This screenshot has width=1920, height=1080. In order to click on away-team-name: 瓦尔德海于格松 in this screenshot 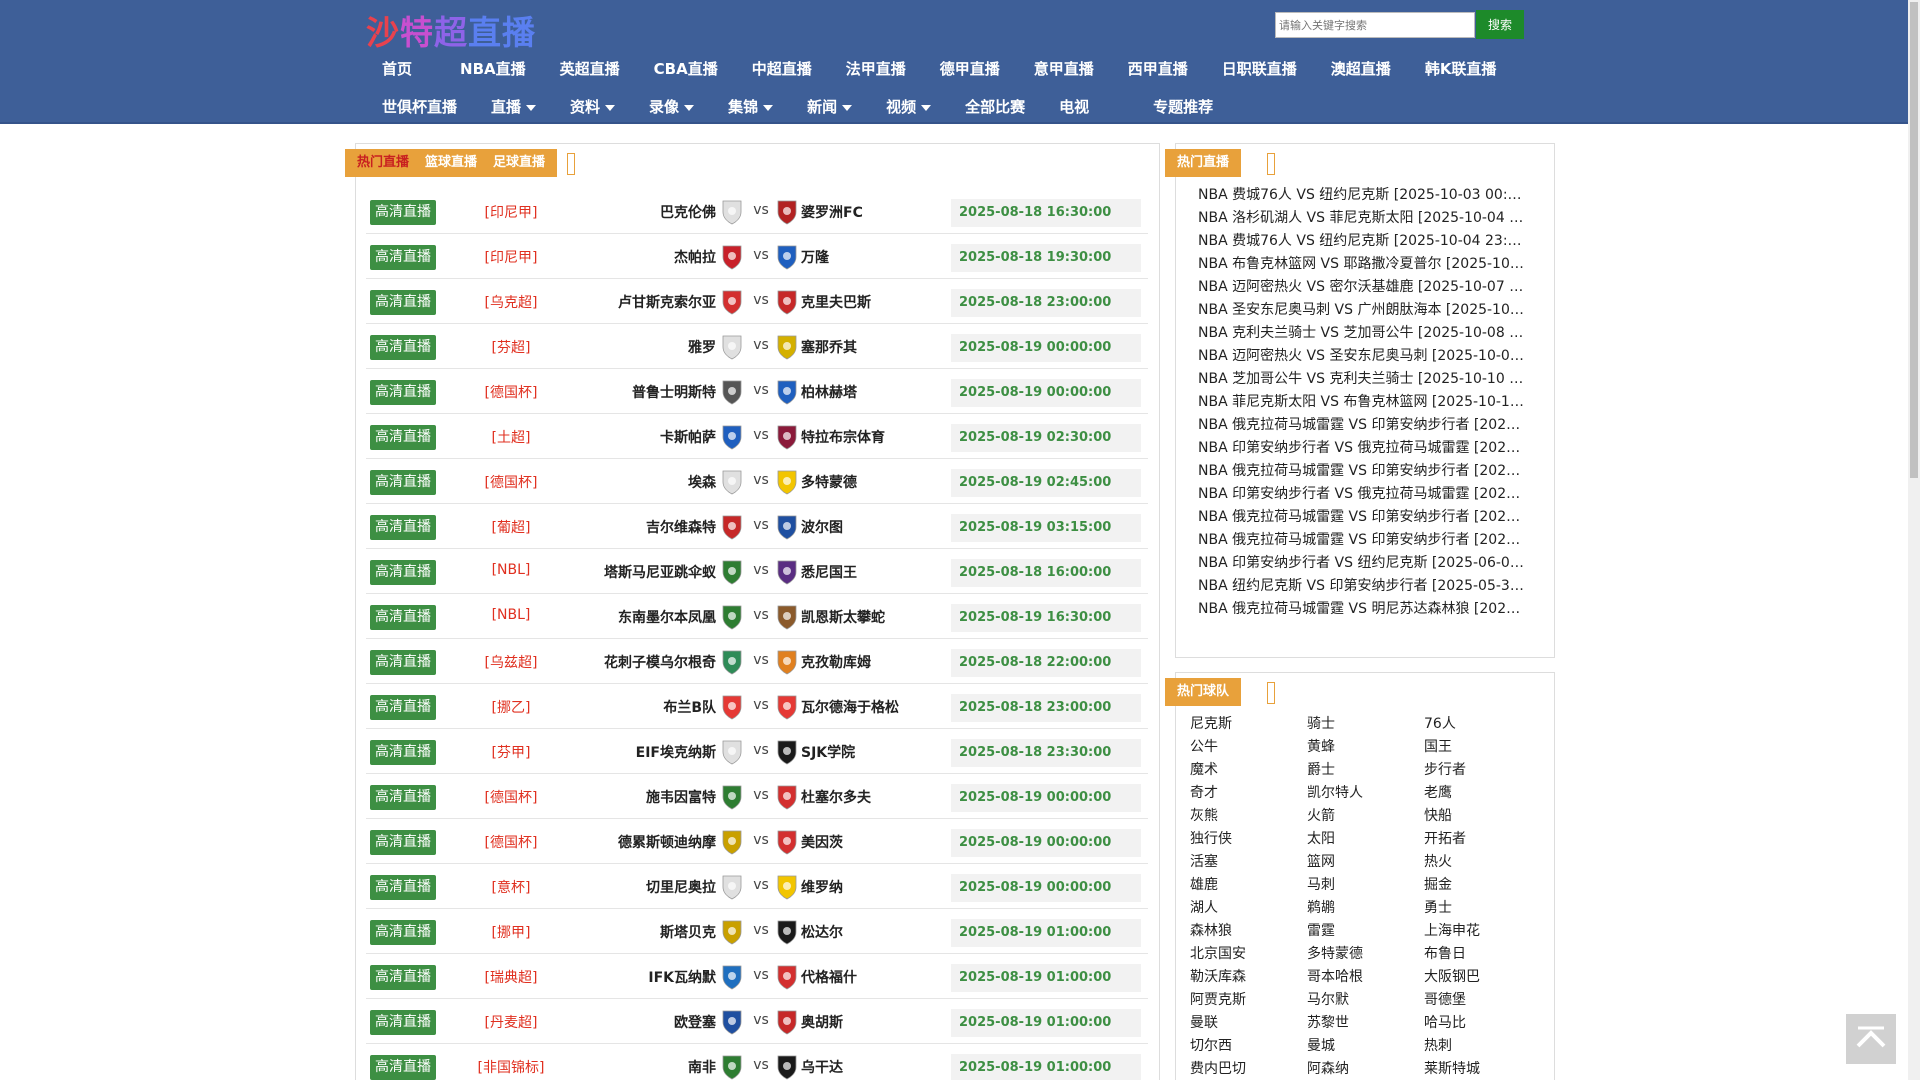, I will do `click(850, 707)`.